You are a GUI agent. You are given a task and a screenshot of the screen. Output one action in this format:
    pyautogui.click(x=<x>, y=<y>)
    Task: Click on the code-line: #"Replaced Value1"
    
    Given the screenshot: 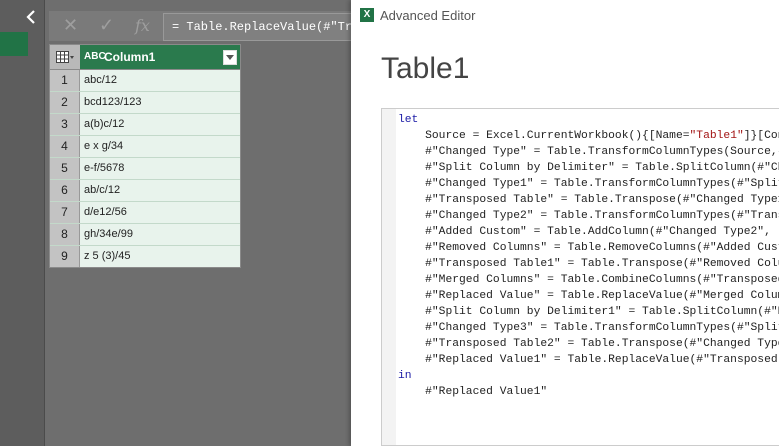 What is the action you would take?
    pyautogui.click(x=588, y=392)
    